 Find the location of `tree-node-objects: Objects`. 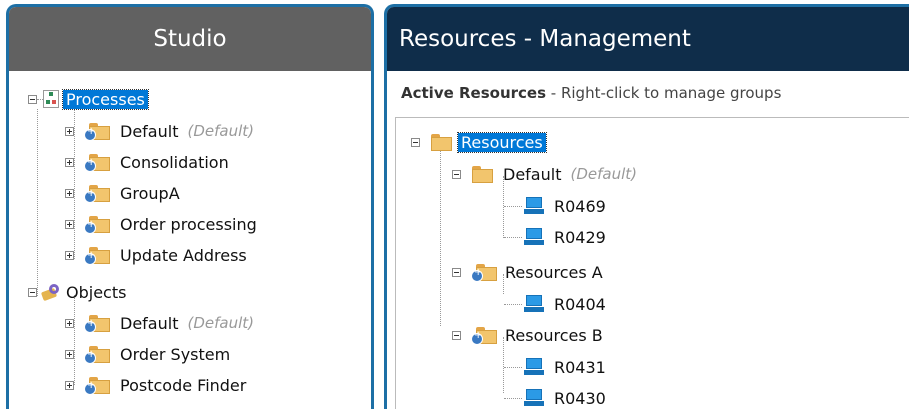

tree-node-objects: Objects is located at coordinates (77, 292).